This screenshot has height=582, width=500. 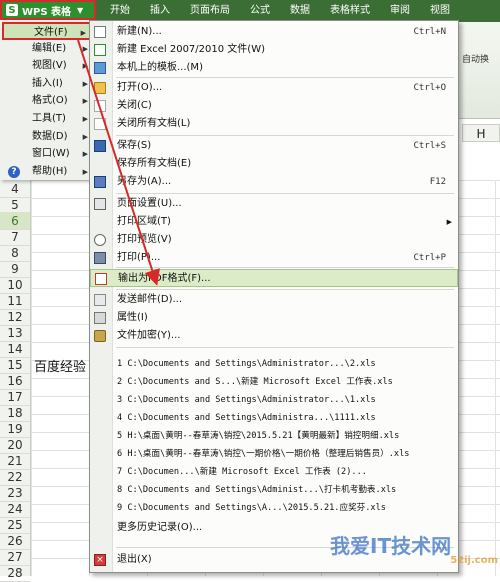 I want to click on chevron-down-icon: ▼, so click(x=80, y=10).